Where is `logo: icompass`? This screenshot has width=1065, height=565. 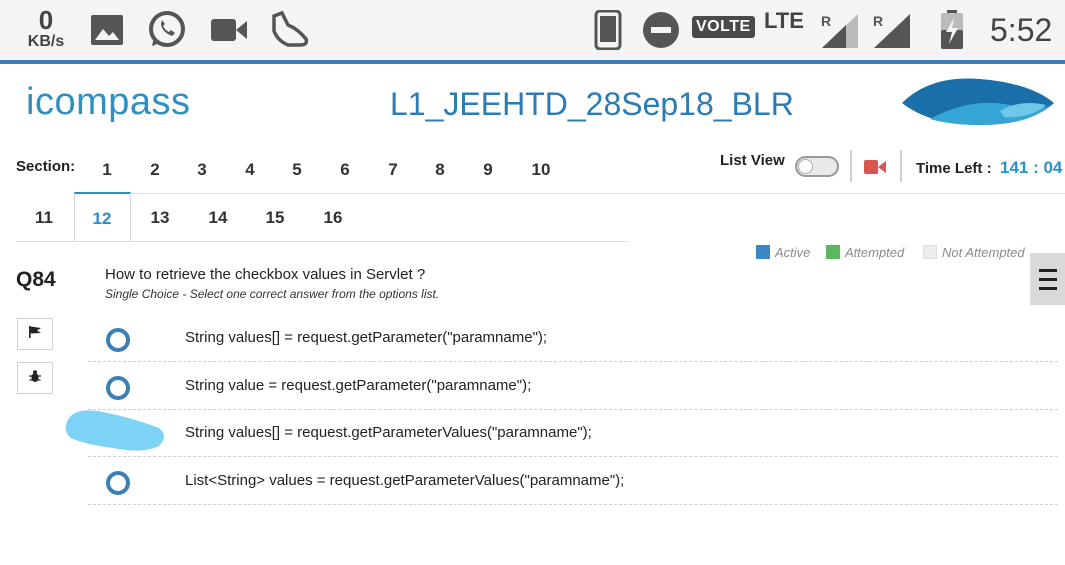
logo: icompass is located at coordinates (111, 110).